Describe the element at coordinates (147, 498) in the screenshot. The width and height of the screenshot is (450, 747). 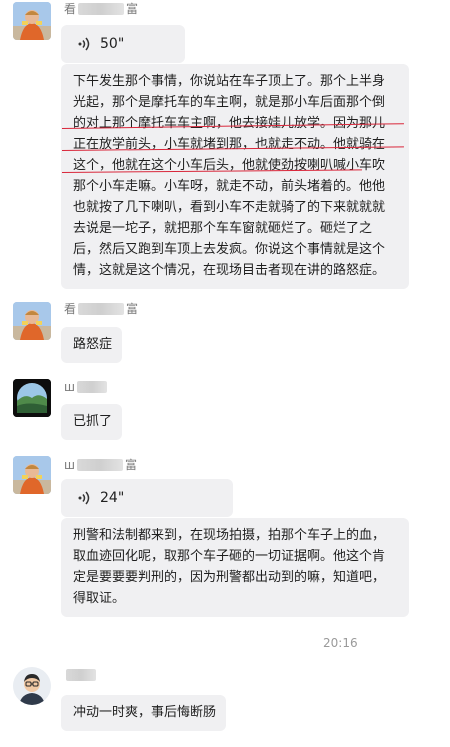
I see `voice-message-bubble: 24"` at that location.